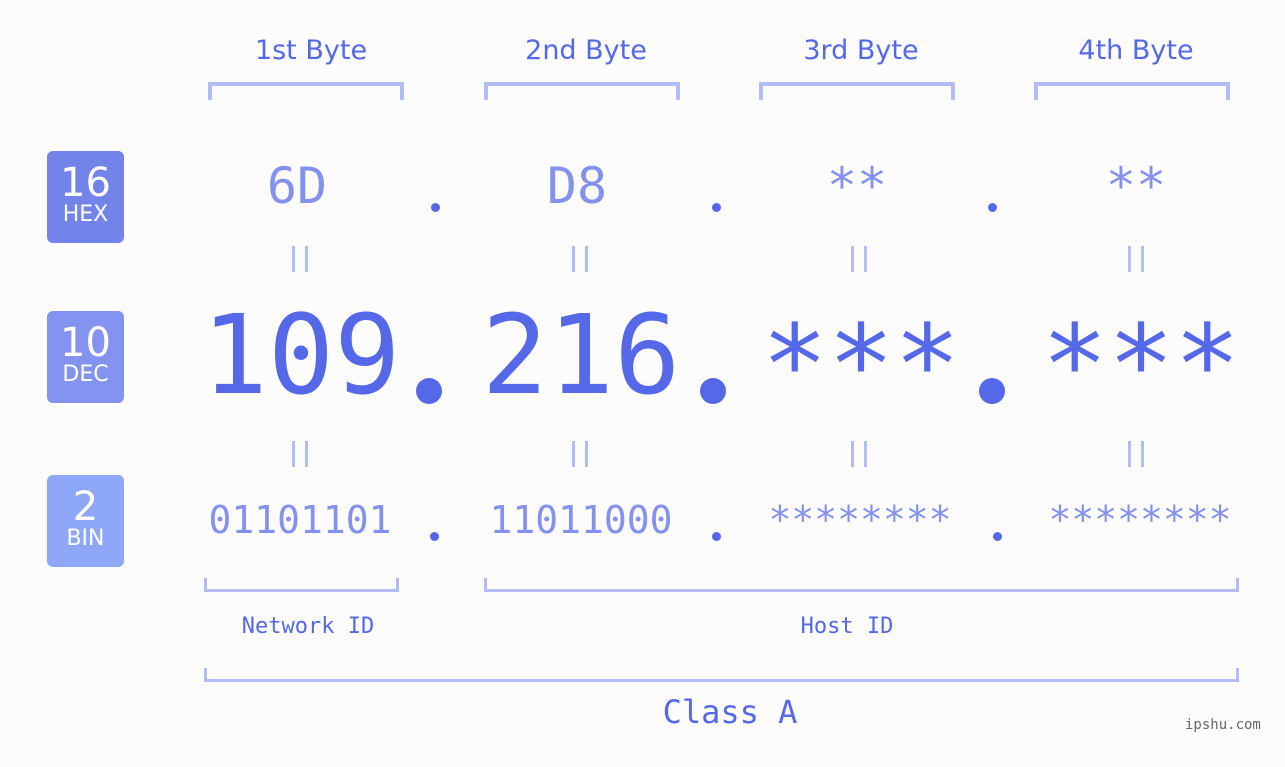 The height and width of the screenshot is (767, 1285). Describe the element at coordinates (581, 355) in the screenshot. I see `dec-value-2: 216` at that location.